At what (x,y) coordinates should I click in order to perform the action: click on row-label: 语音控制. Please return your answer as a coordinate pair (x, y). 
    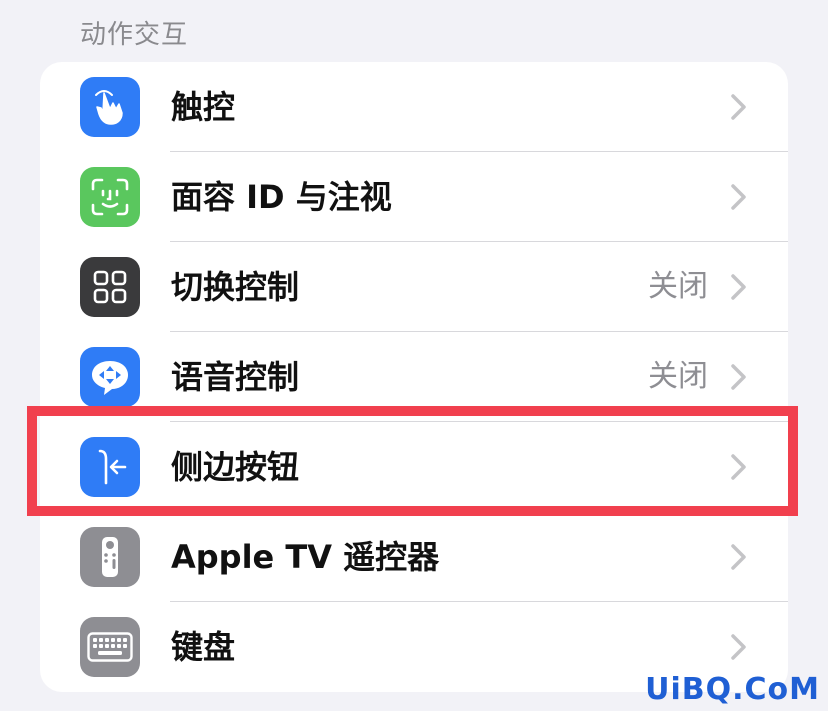
    Looking at the image, I should click on (235, 377).